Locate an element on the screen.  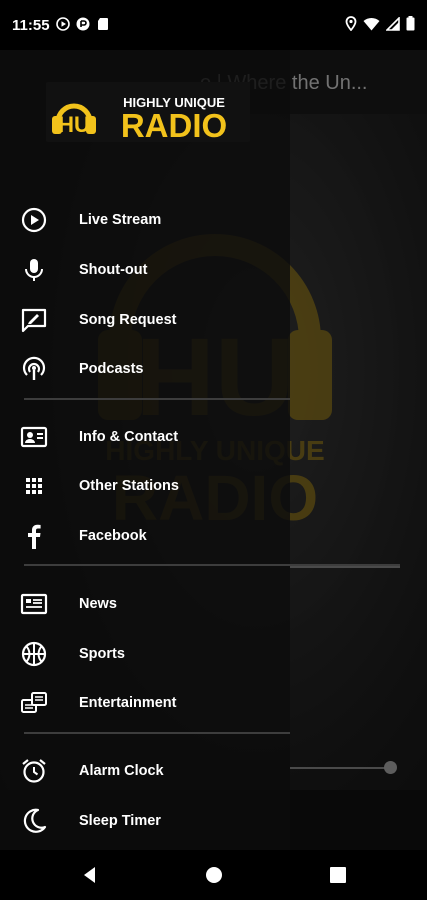
menu-item-alarm-clock: Alarm Clock is located at coordinates (145, 771).